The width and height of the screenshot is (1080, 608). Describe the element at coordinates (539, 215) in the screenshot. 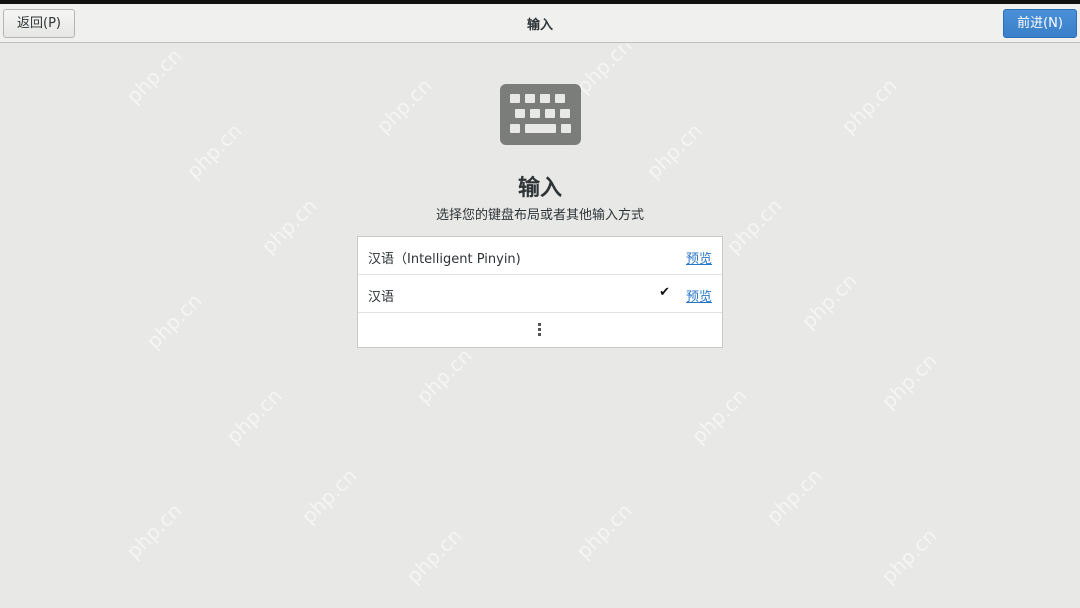

I see `page-subtitle: 选择您的键盘布局或者其他输入方式` at that location.